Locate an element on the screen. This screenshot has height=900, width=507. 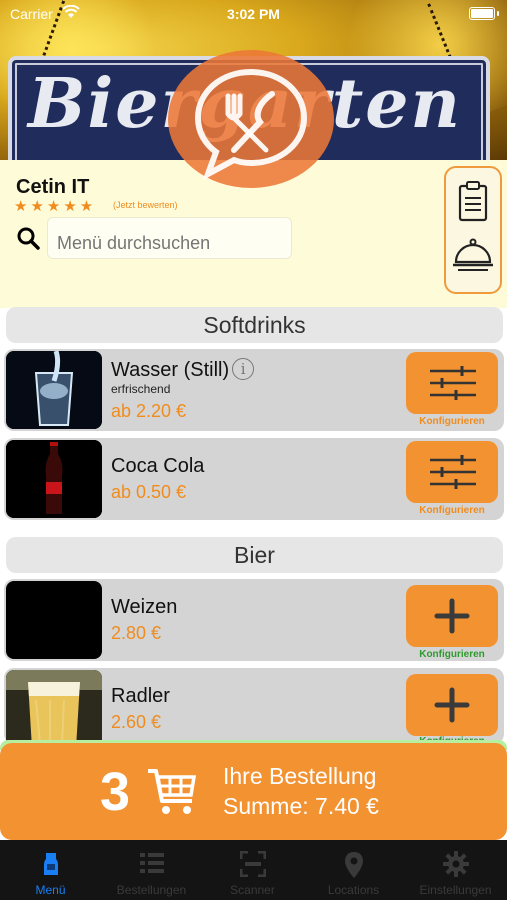
location-pin-icon is located at coordinates (353, 865).